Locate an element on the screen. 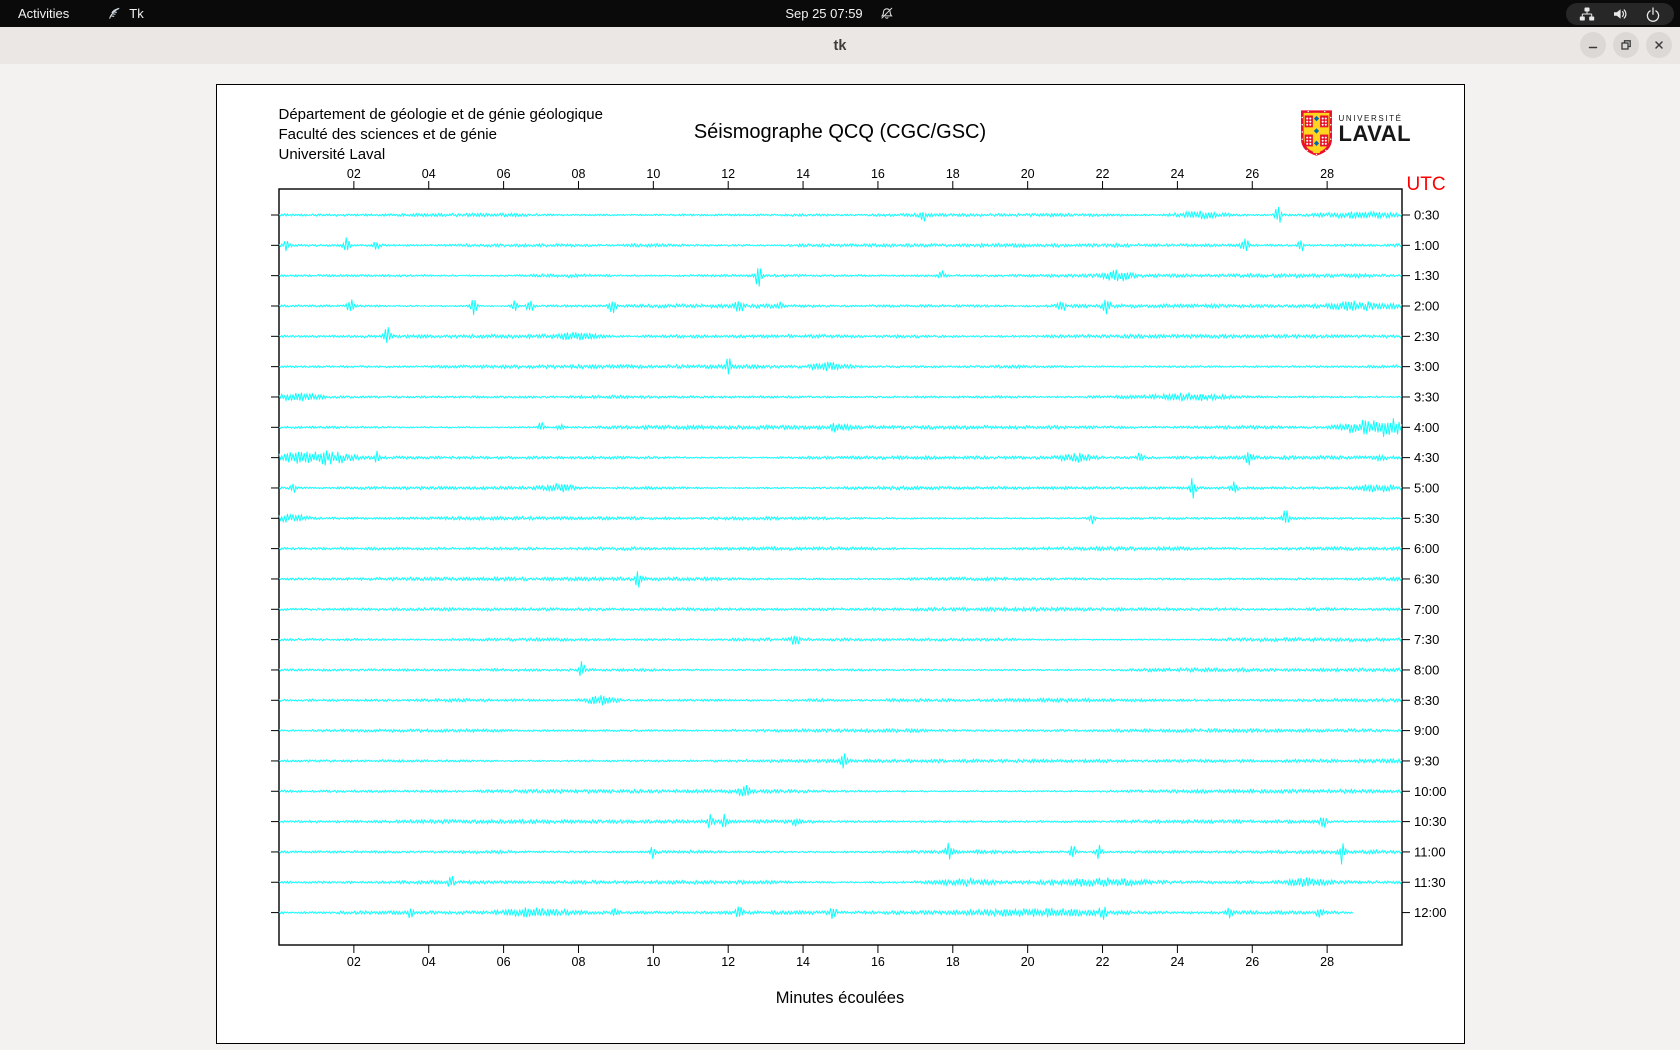 The height and width of the screenshot is (1050, 1680). x-tick-label-top: 18 is located at coordinates (952, 174).